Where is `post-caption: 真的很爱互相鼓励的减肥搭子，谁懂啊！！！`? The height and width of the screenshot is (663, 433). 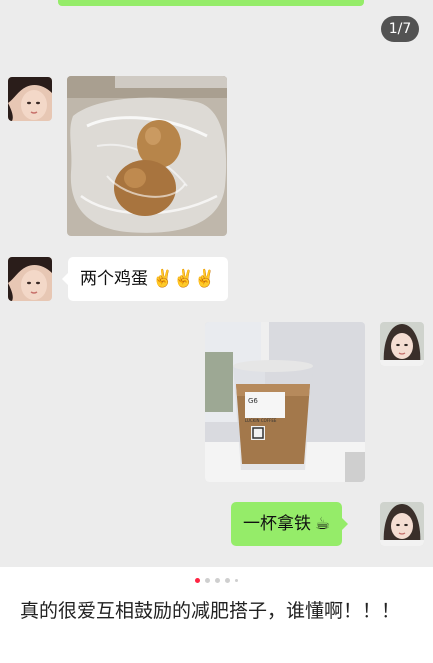
post-caption: 真的很爱互相鼓励的减肥搭子，谁懂啊！！！ is located at coordinates (210, 611).